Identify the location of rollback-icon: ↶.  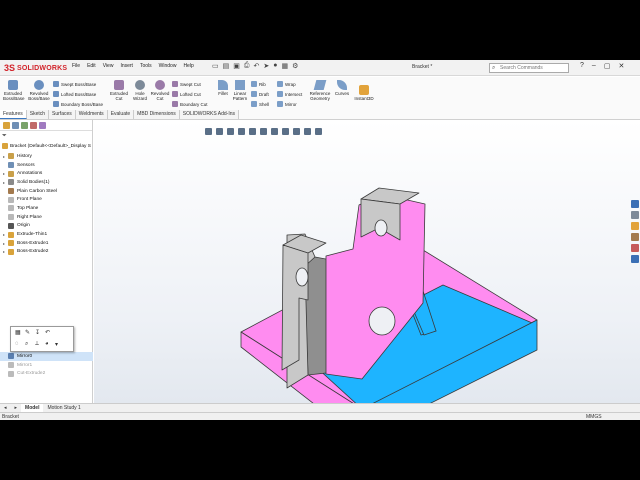
(47, 332).